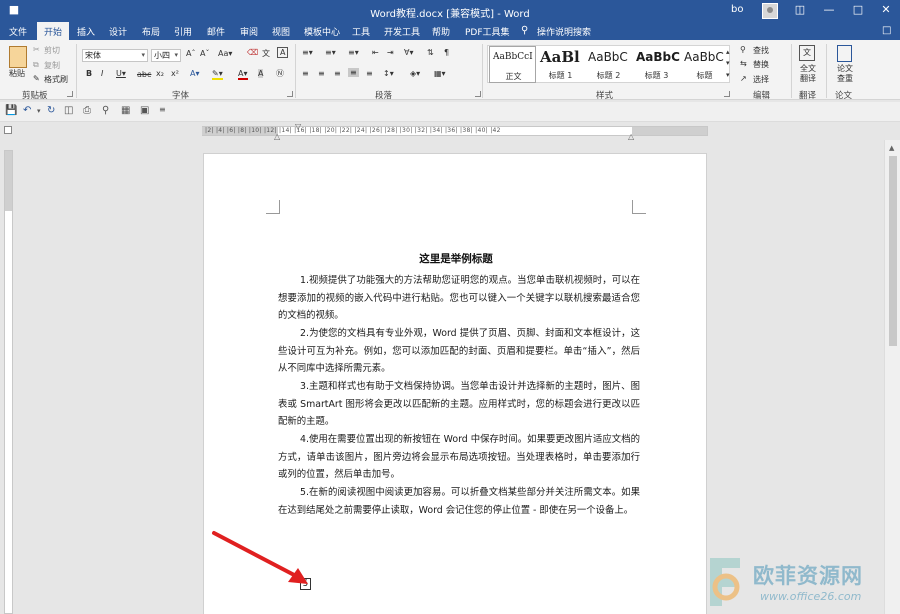 The width and height of the screenshot is (900, 614). What do you see at coordinates (151, 31) in the screenshot?
I see `tab-layout: 布局` at bounding box center [151, 31].